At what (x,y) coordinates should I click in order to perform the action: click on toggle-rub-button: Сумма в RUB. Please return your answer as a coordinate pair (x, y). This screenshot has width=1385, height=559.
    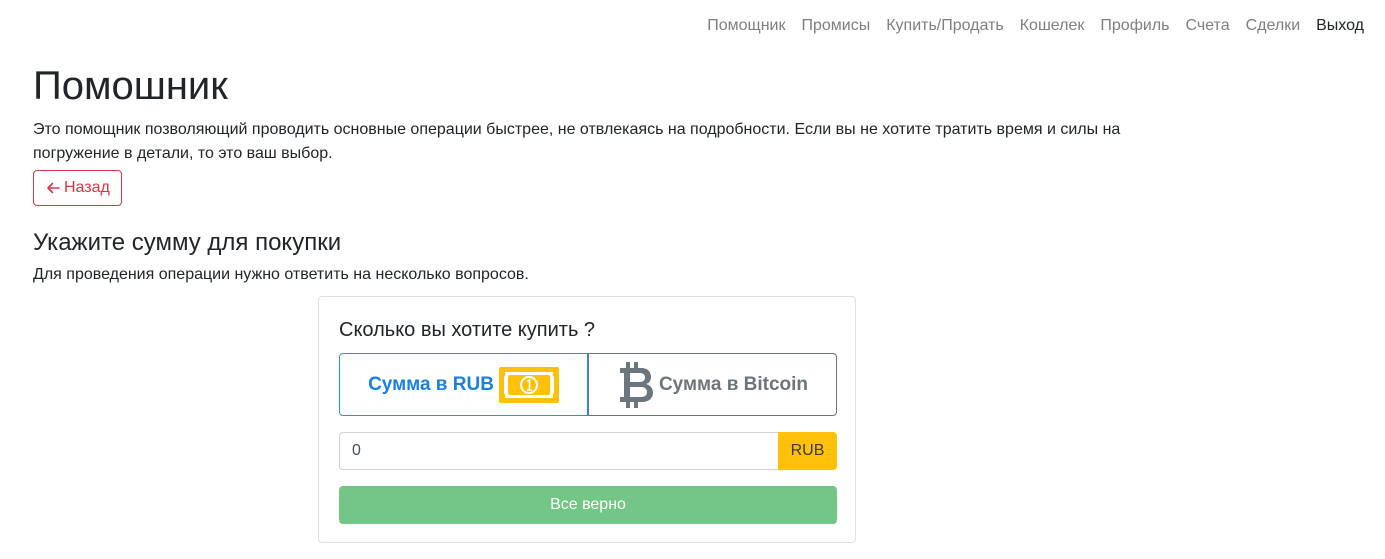
    Looking at the image, I should click on (463, 384).